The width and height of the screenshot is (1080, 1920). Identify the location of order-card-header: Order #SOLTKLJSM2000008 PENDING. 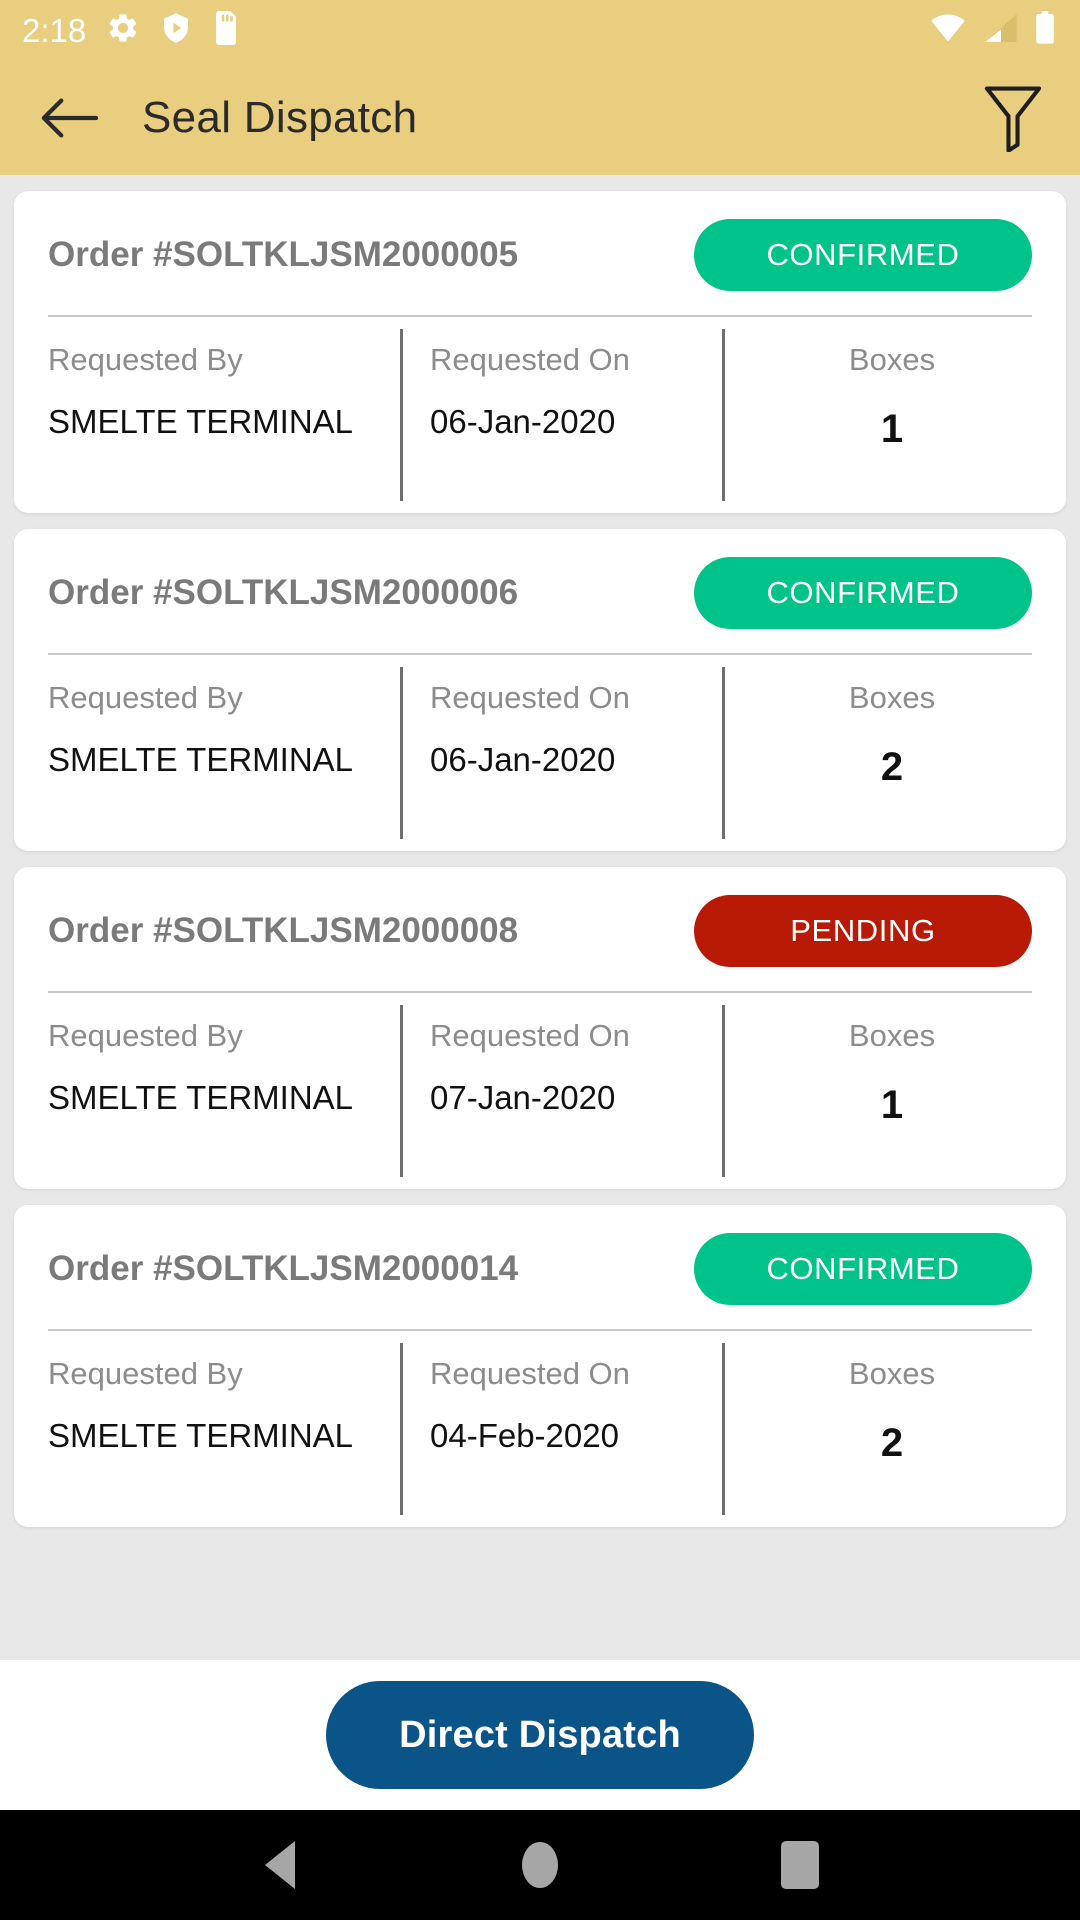
(540, 929).